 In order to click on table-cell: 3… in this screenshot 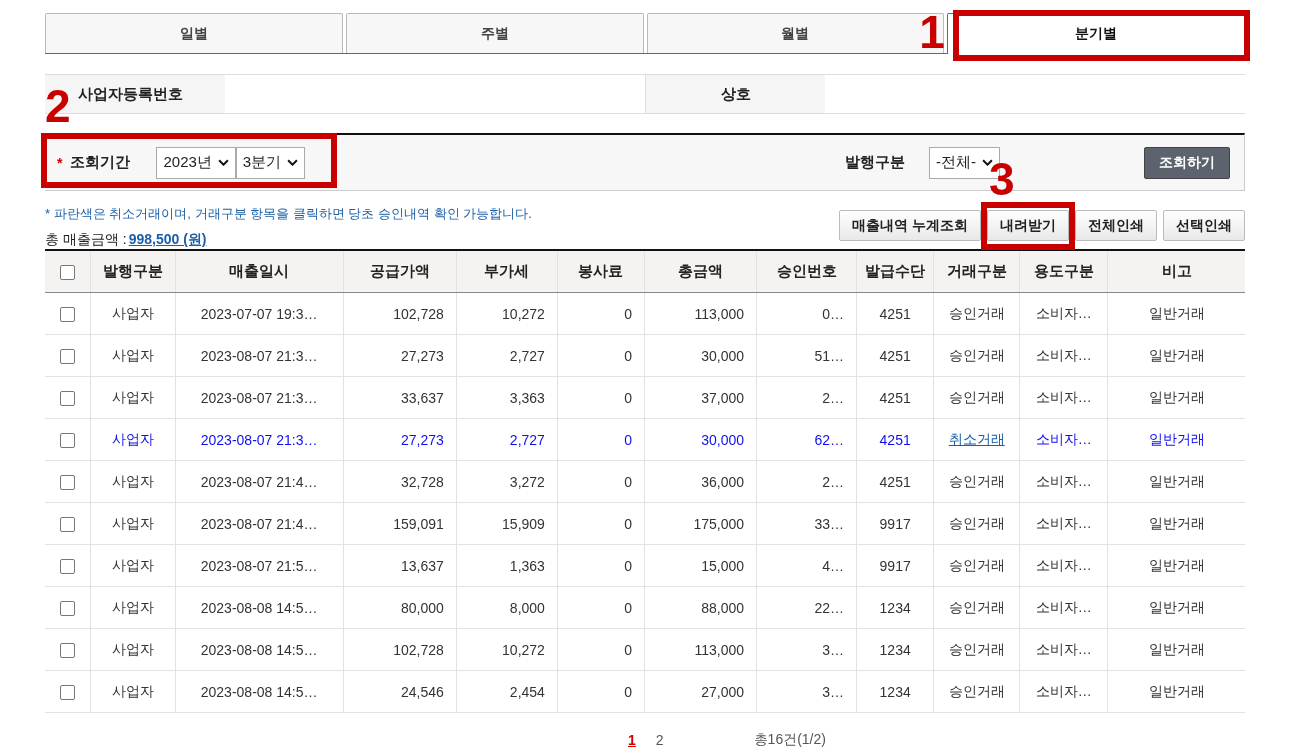, I will do `click(806, 649)`.